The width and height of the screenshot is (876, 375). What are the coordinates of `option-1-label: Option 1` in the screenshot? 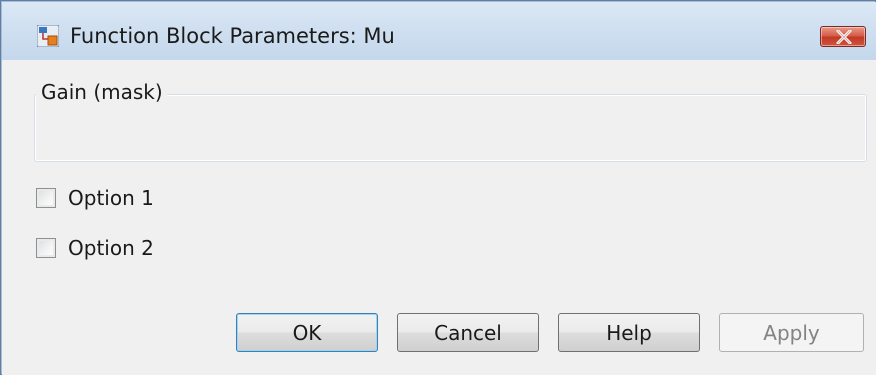 It's located at (111, 198).